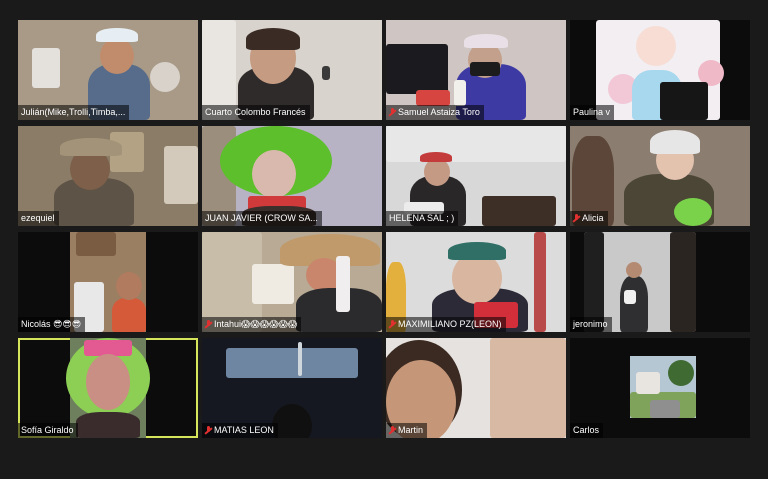  What do you see at coordinates (181, 175) in the screenshot?
I see `window` at bounding box center [181, 175].